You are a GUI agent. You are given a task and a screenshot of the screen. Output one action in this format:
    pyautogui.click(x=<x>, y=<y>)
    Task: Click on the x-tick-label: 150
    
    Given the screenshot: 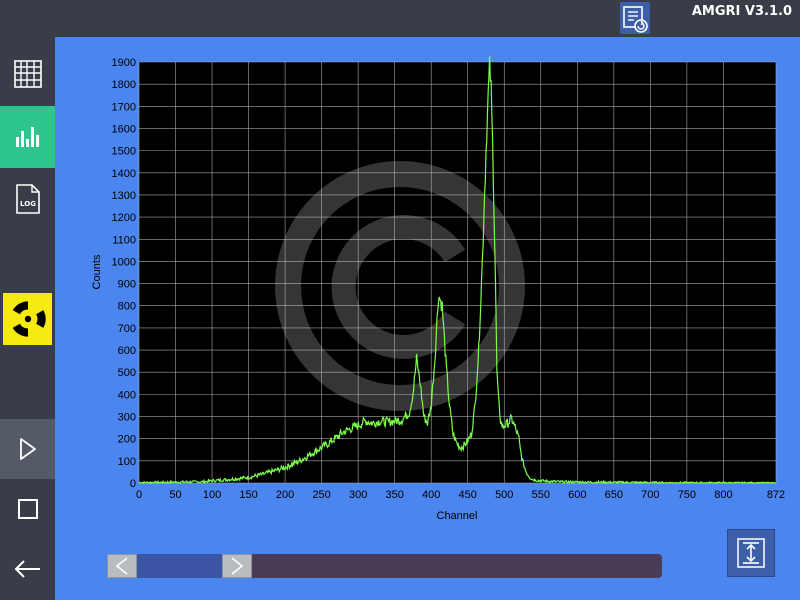 What is the action you would take?
    pyautogui.click(x=248, y=495)
    